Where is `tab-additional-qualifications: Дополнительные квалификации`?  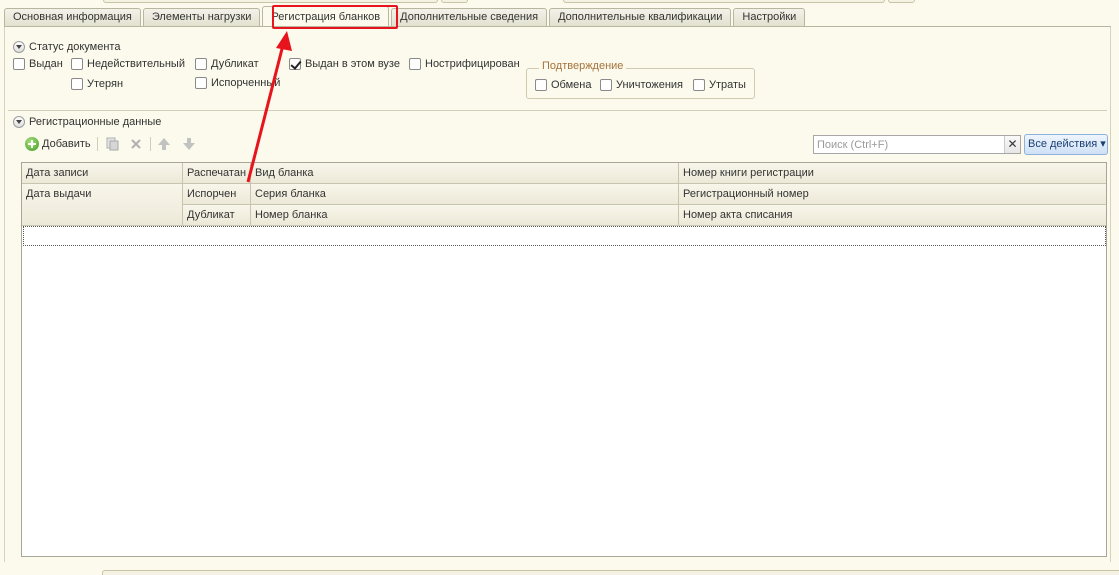 tab-additional-qualifications: Дополнительные квалификации is located at coordinates (640, 17).